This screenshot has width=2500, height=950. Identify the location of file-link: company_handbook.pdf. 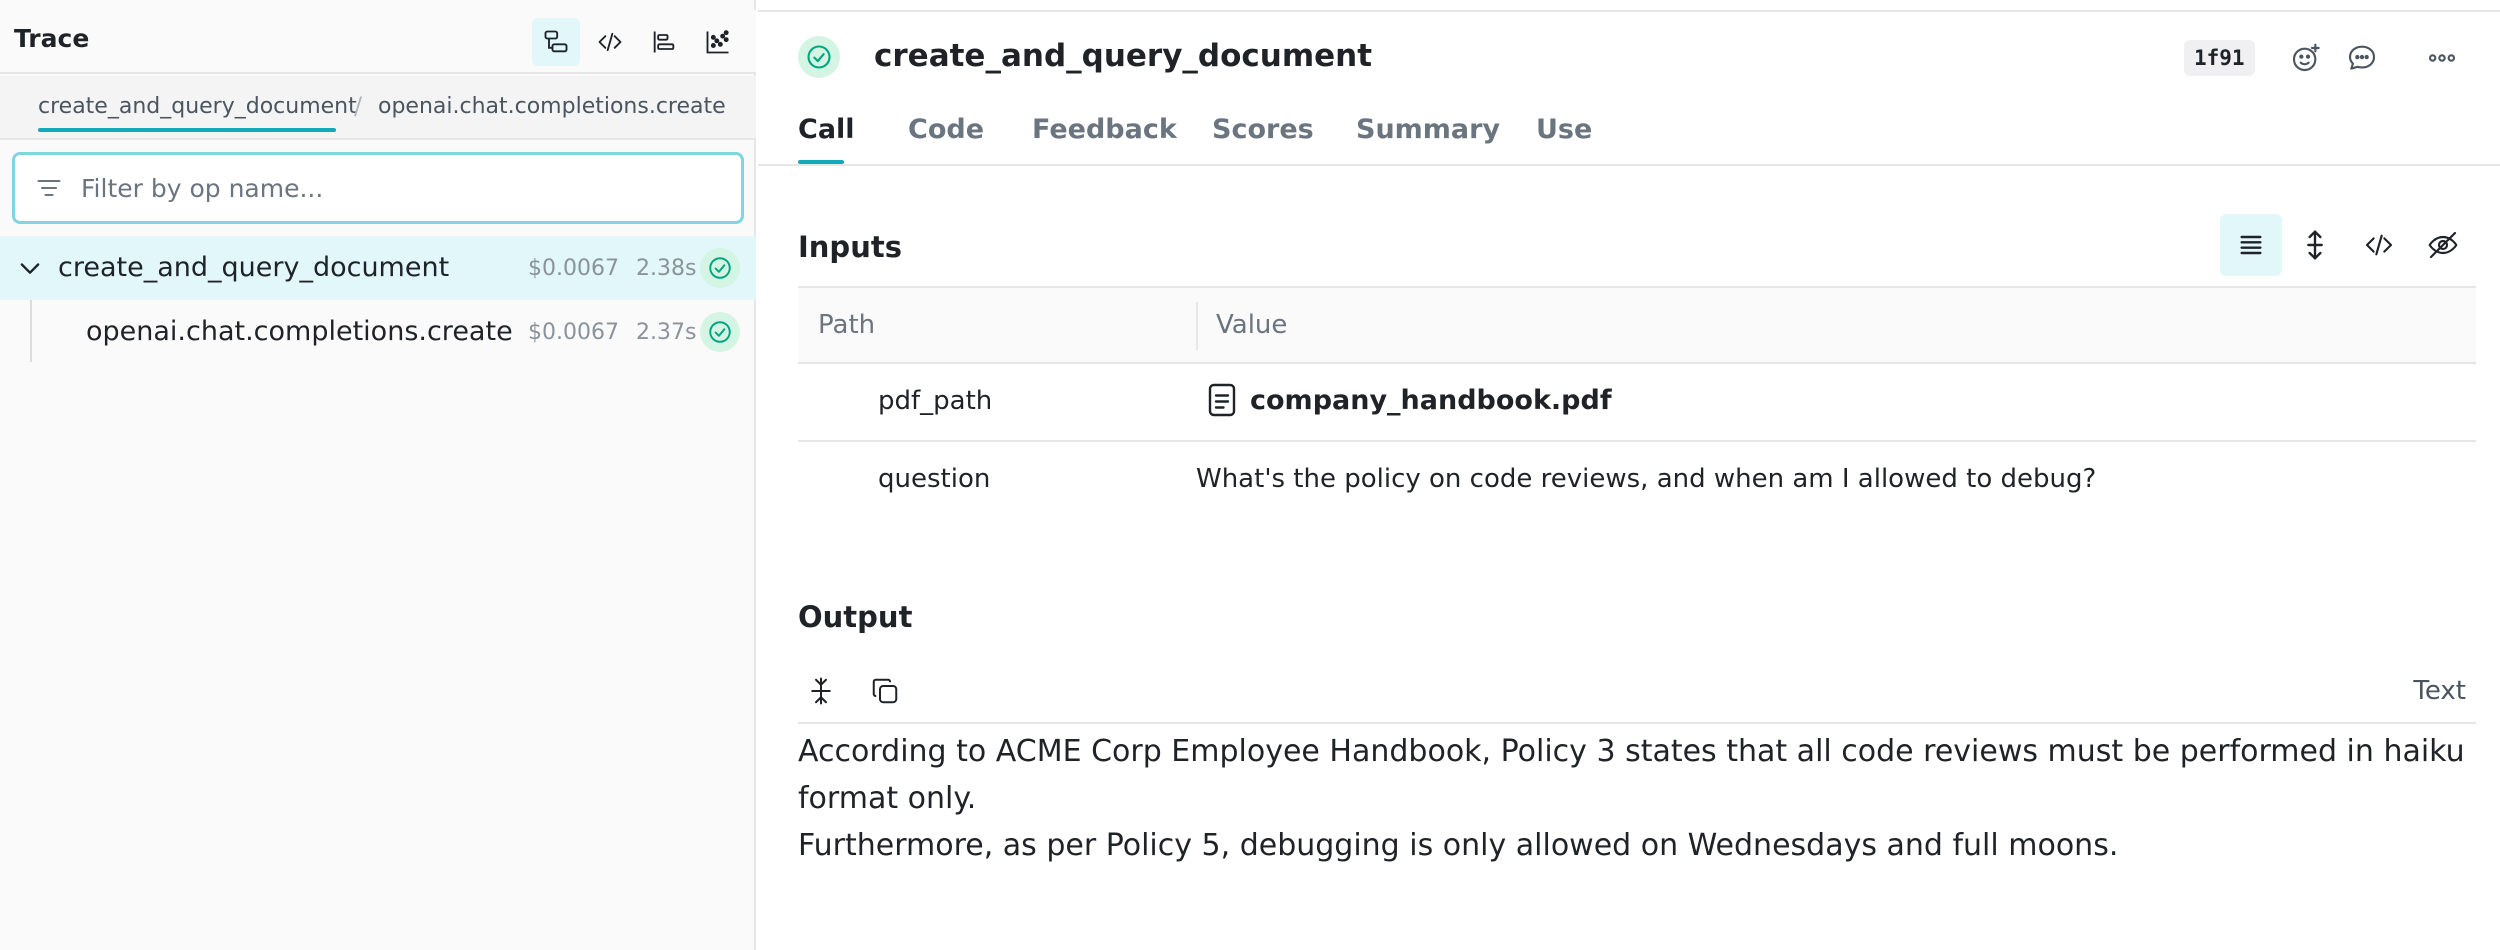
(1409, 400).